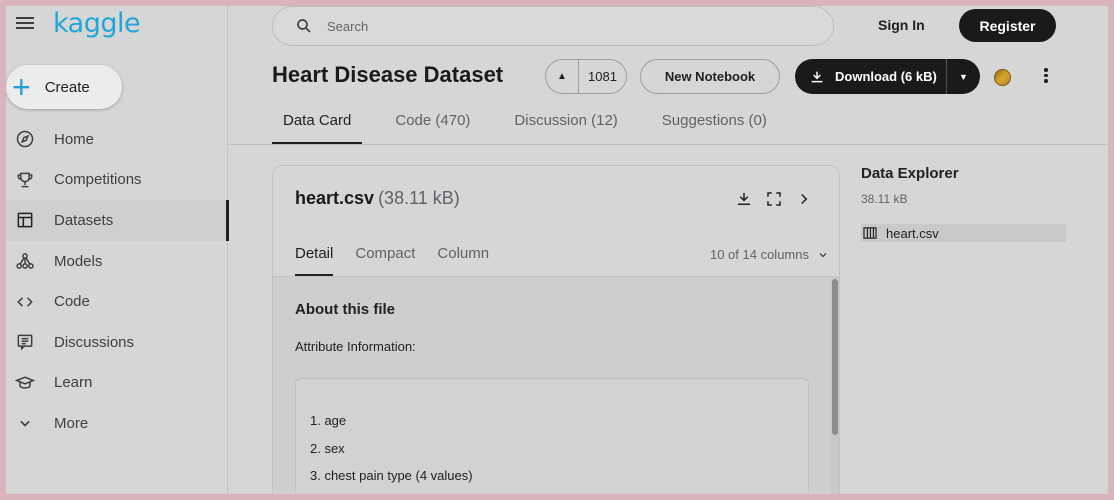 This screenshot has width=1114, height=500. Describe the element at coordinates (432, 125) in the screenshot. I see `tab-code: Code (470)` at that location.